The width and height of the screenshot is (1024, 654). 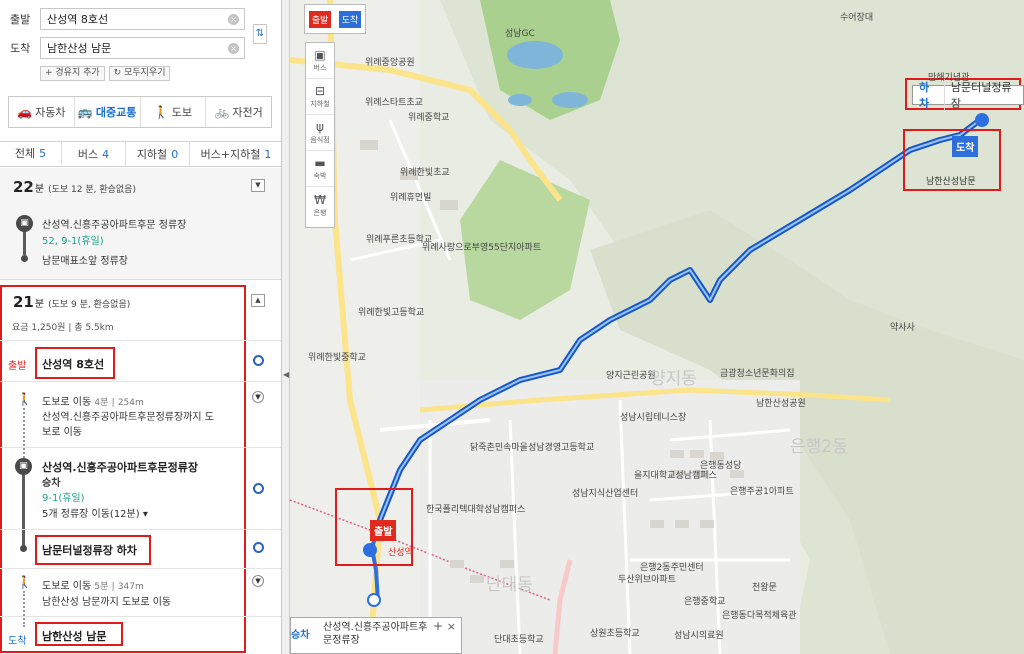 What do you see at coordinates (79, 48) in the screenshot?
I see `destination-value: 남한산성 남문` at bounding box center [79, 48].